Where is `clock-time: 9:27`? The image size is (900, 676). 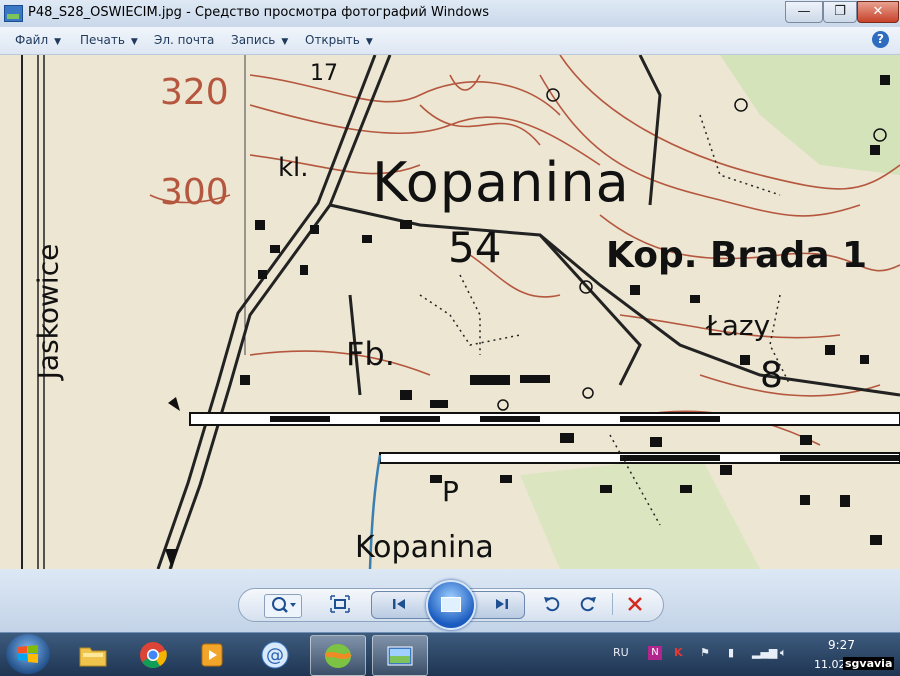
clock-time: 9:27 is located at coordinates (841, 645).